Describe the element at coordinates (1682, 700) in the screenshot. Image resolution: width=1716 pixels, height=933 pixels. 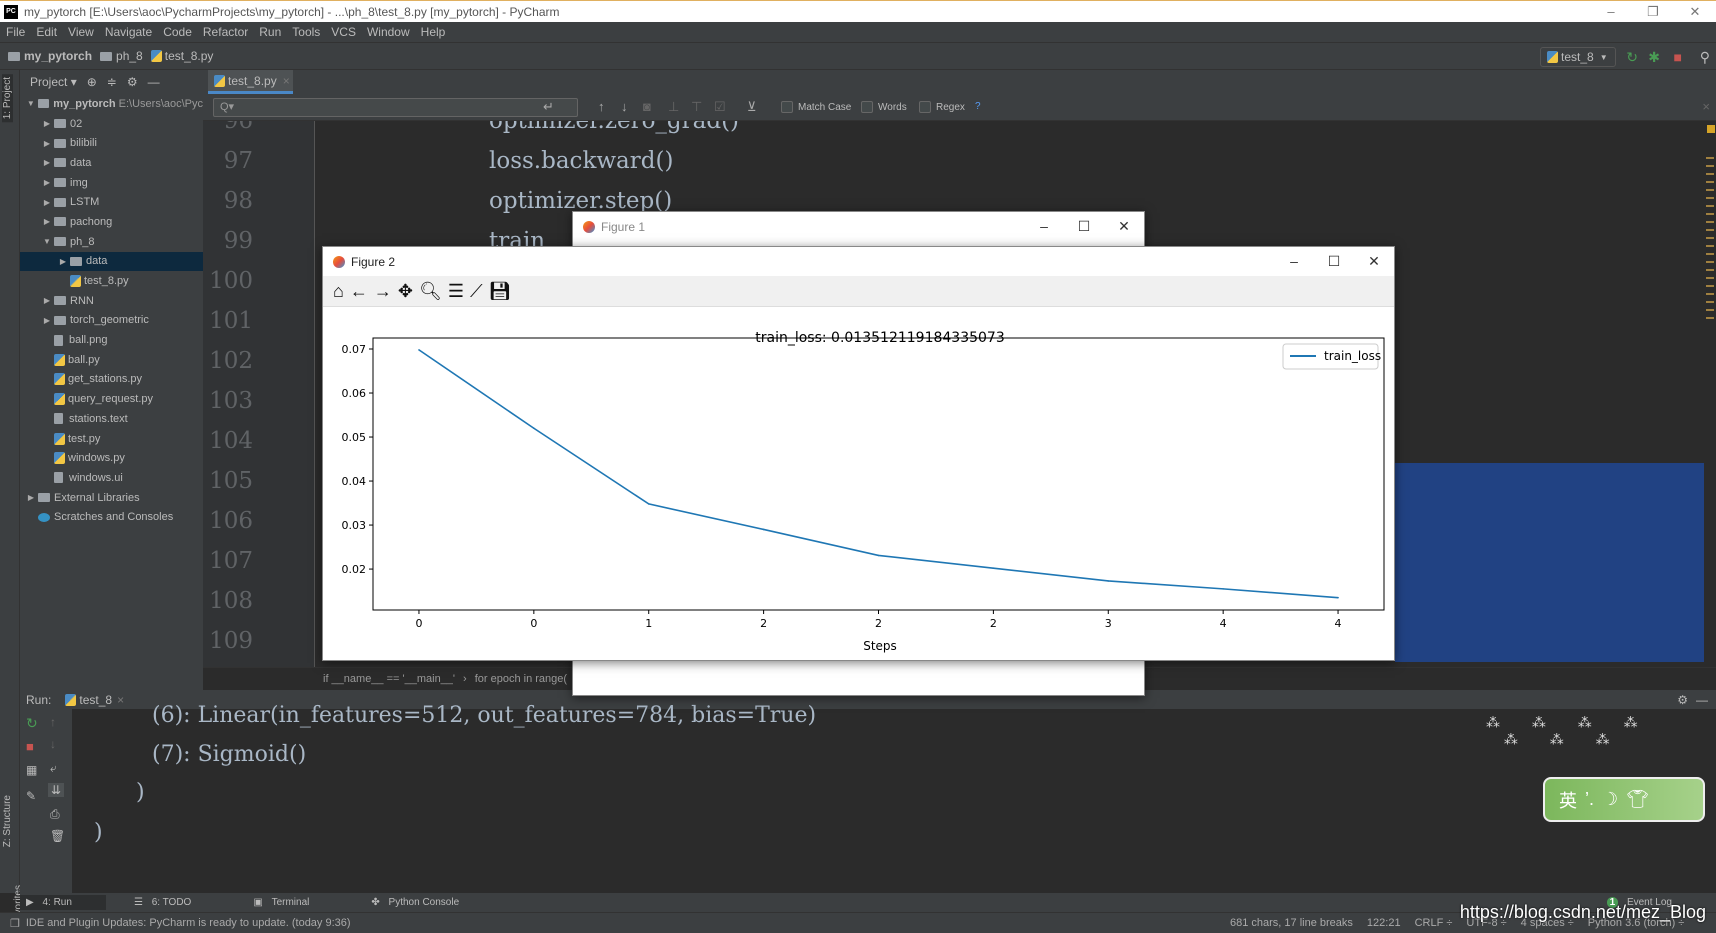
I see `gear-icon: ⚙` at that location.